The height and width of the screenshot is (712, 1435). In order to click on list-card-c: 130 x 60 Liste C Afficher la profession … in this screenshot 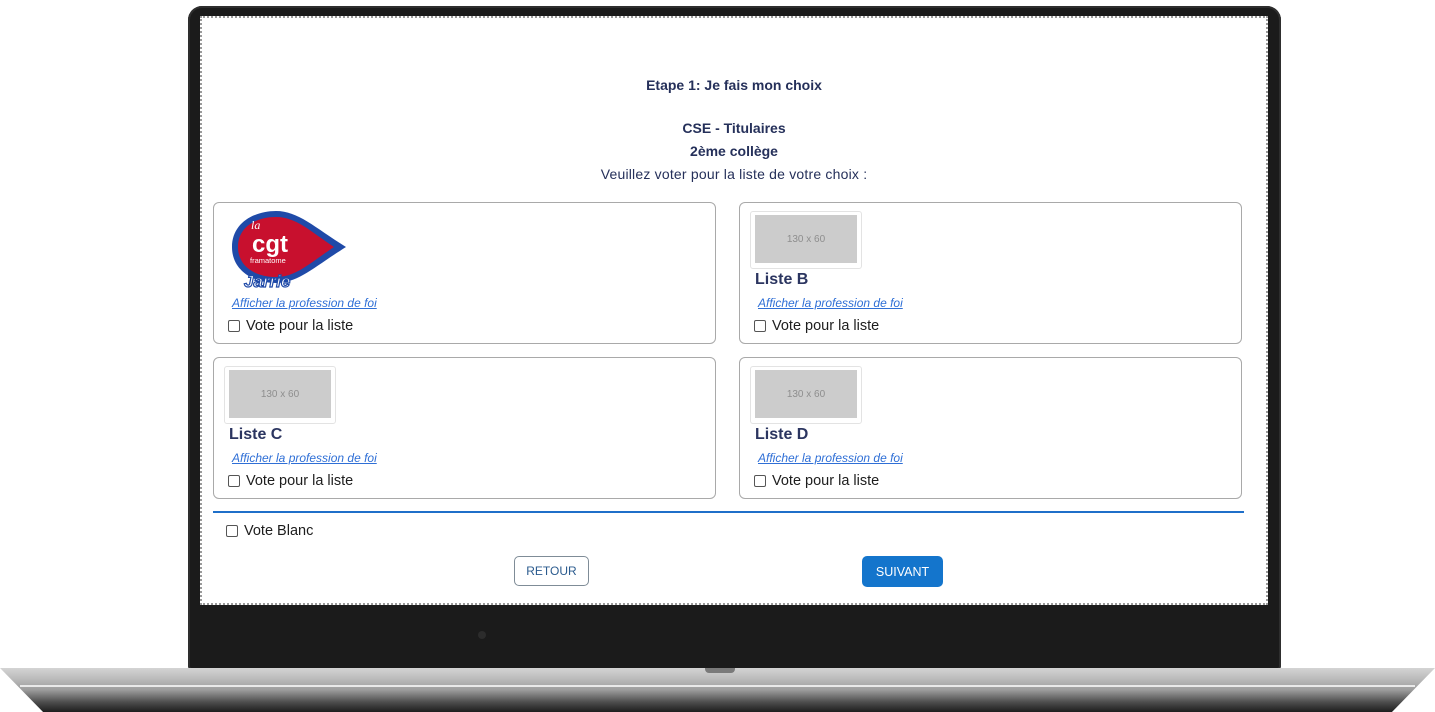, I will do `click(464, 428)`.